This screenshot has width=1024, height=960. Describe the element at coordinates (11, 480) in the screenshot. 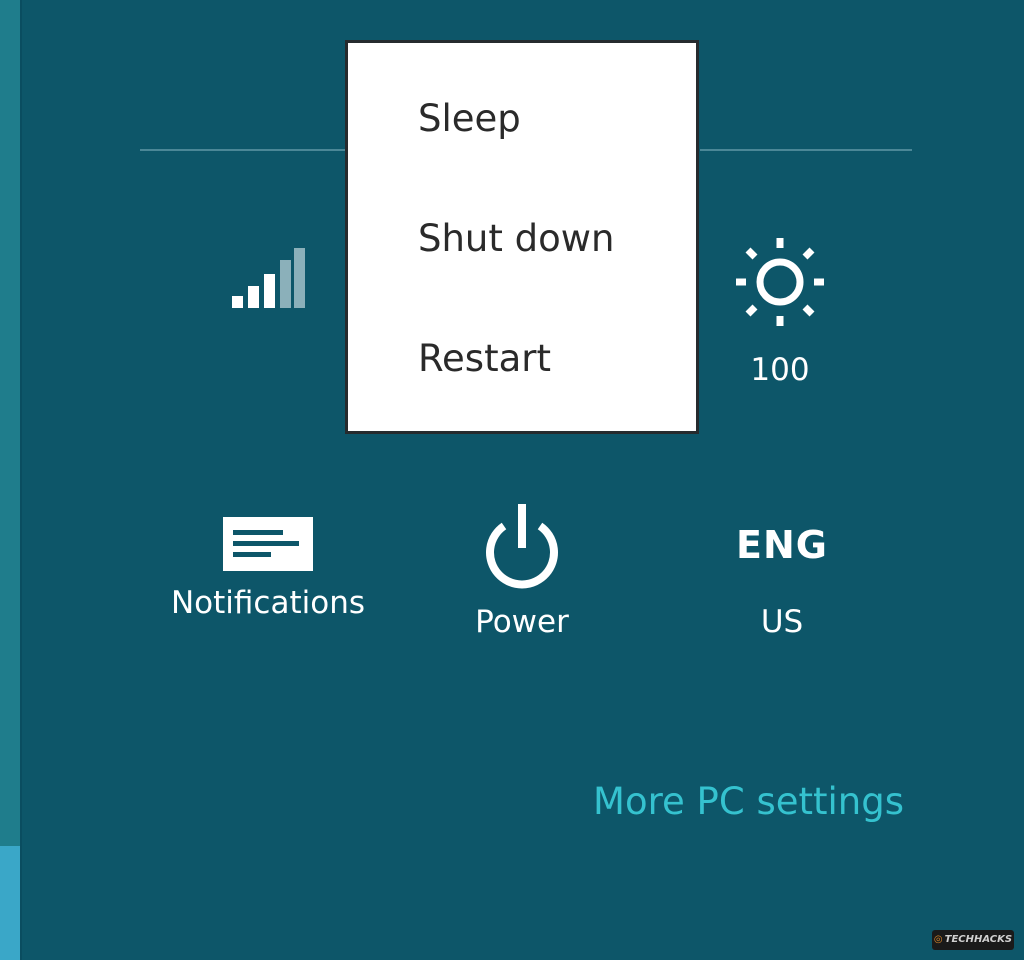

I see `left-edge-strip` at that location.